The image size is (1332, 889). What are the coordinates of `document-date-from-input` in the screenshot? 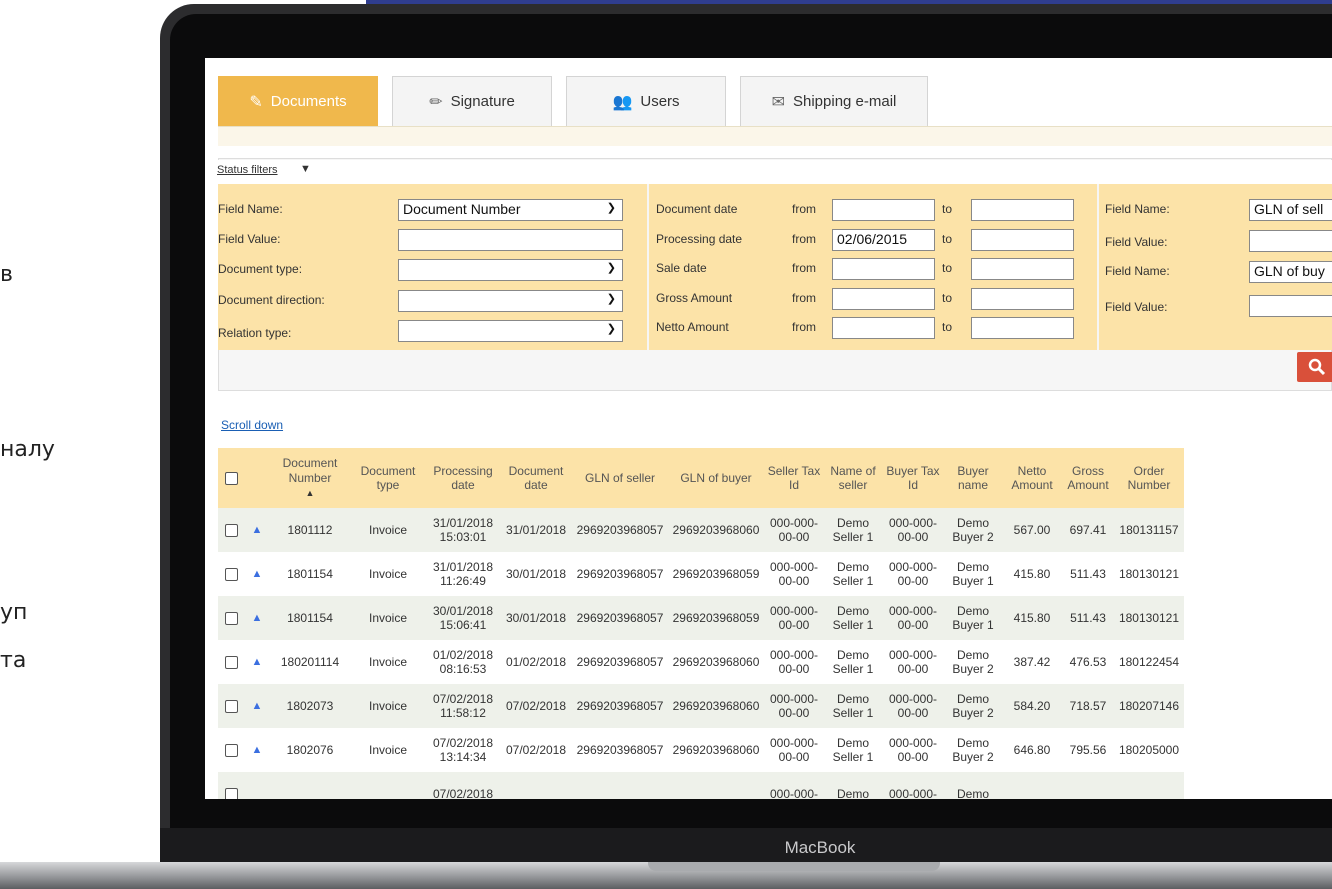 It's located at (883, 210).